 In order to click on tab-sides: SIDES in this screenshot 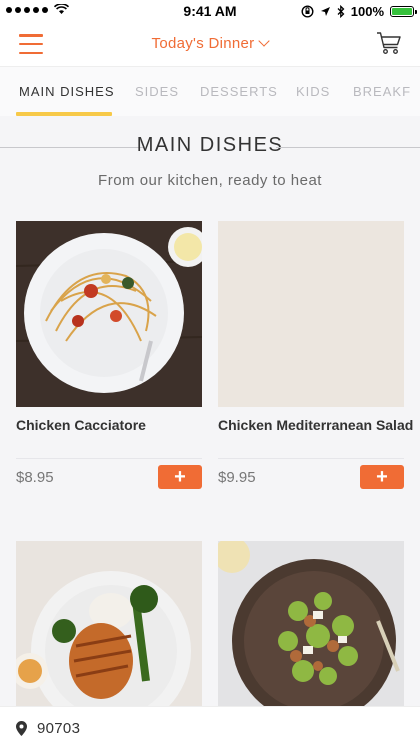, I will do `click(157, 91)`.